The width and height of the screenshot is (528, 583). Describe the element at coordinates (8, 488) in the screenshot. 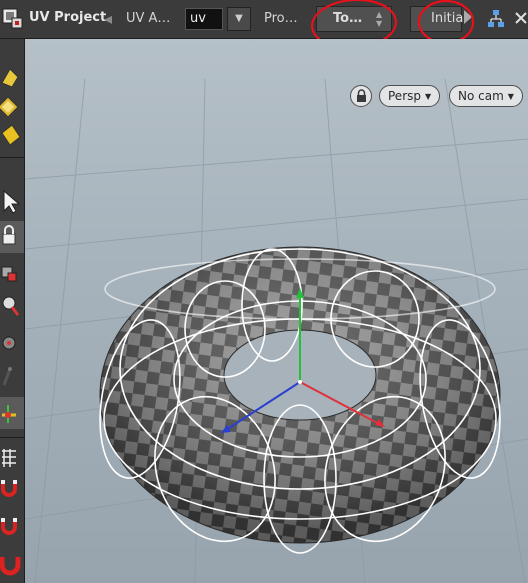

I see `magnet-icon` at that location.